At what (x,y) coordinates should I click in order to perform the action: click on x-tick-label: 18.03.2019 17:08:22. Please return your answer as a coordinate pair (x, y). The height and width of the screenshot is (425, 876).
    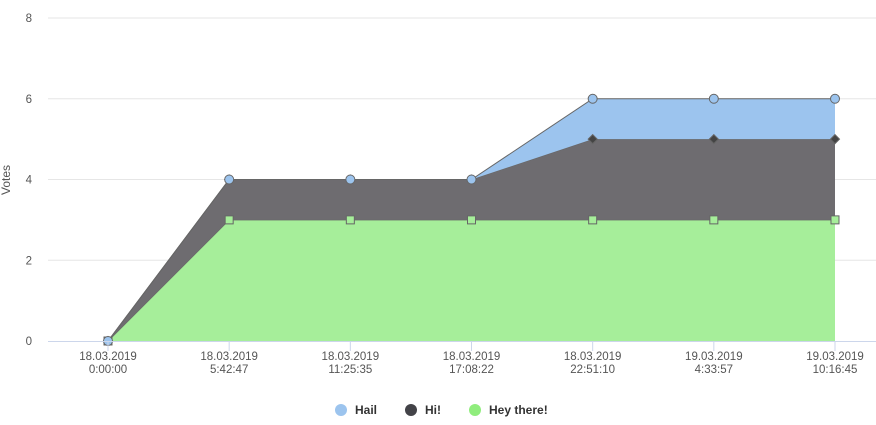
    Looking at the image, I should click on (472, 363).